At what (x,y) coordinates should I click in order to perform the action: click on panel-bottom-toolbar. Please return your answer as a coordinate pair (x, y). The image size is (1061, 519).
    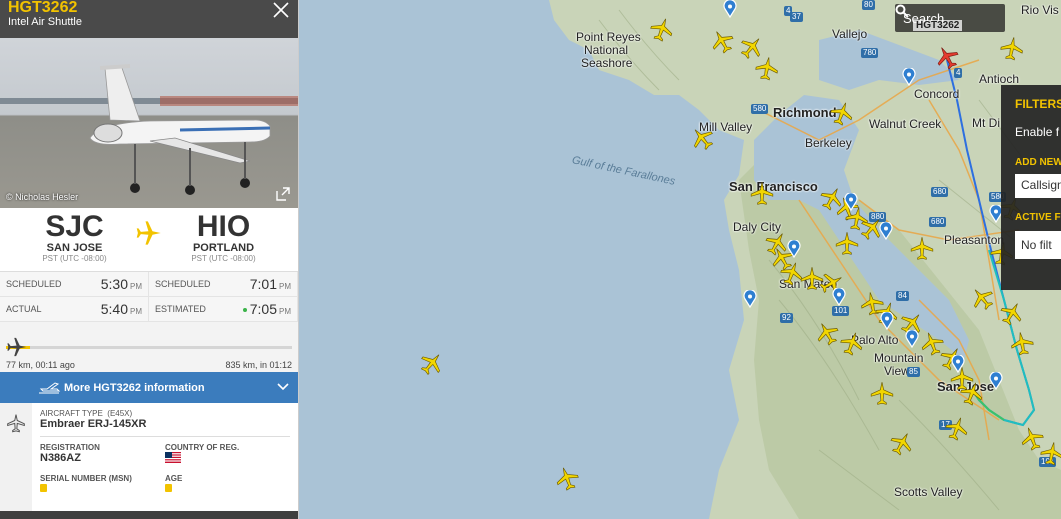
    Looking at the image, I should click on (149, 515).